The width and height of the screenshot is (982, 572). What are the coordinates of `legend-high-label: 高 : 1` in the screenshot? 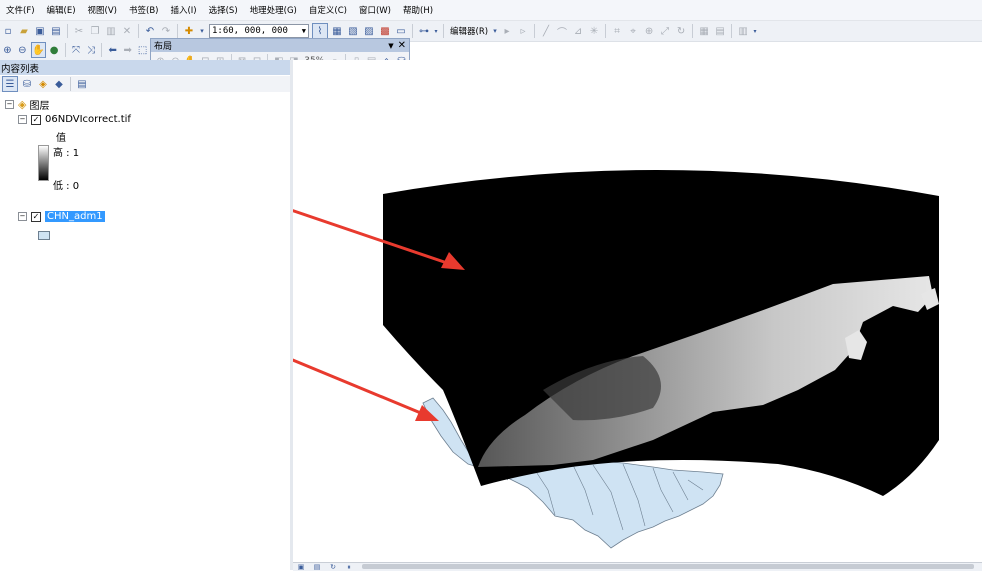 It's located at (66, 153).